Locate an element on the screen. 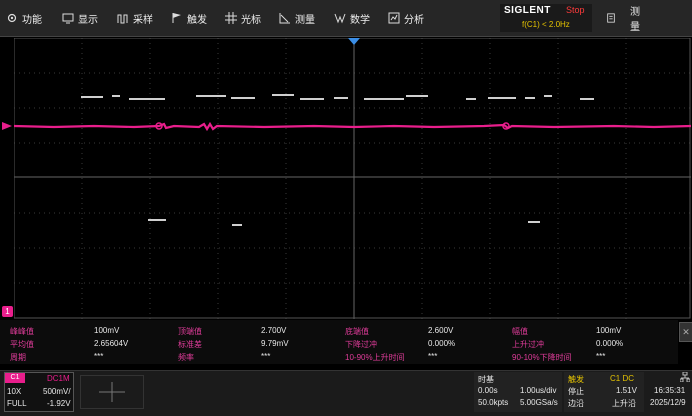 This screenshot has width=692, height=416. meas-label: 下降过冲 is located at coordinates (361, 344).